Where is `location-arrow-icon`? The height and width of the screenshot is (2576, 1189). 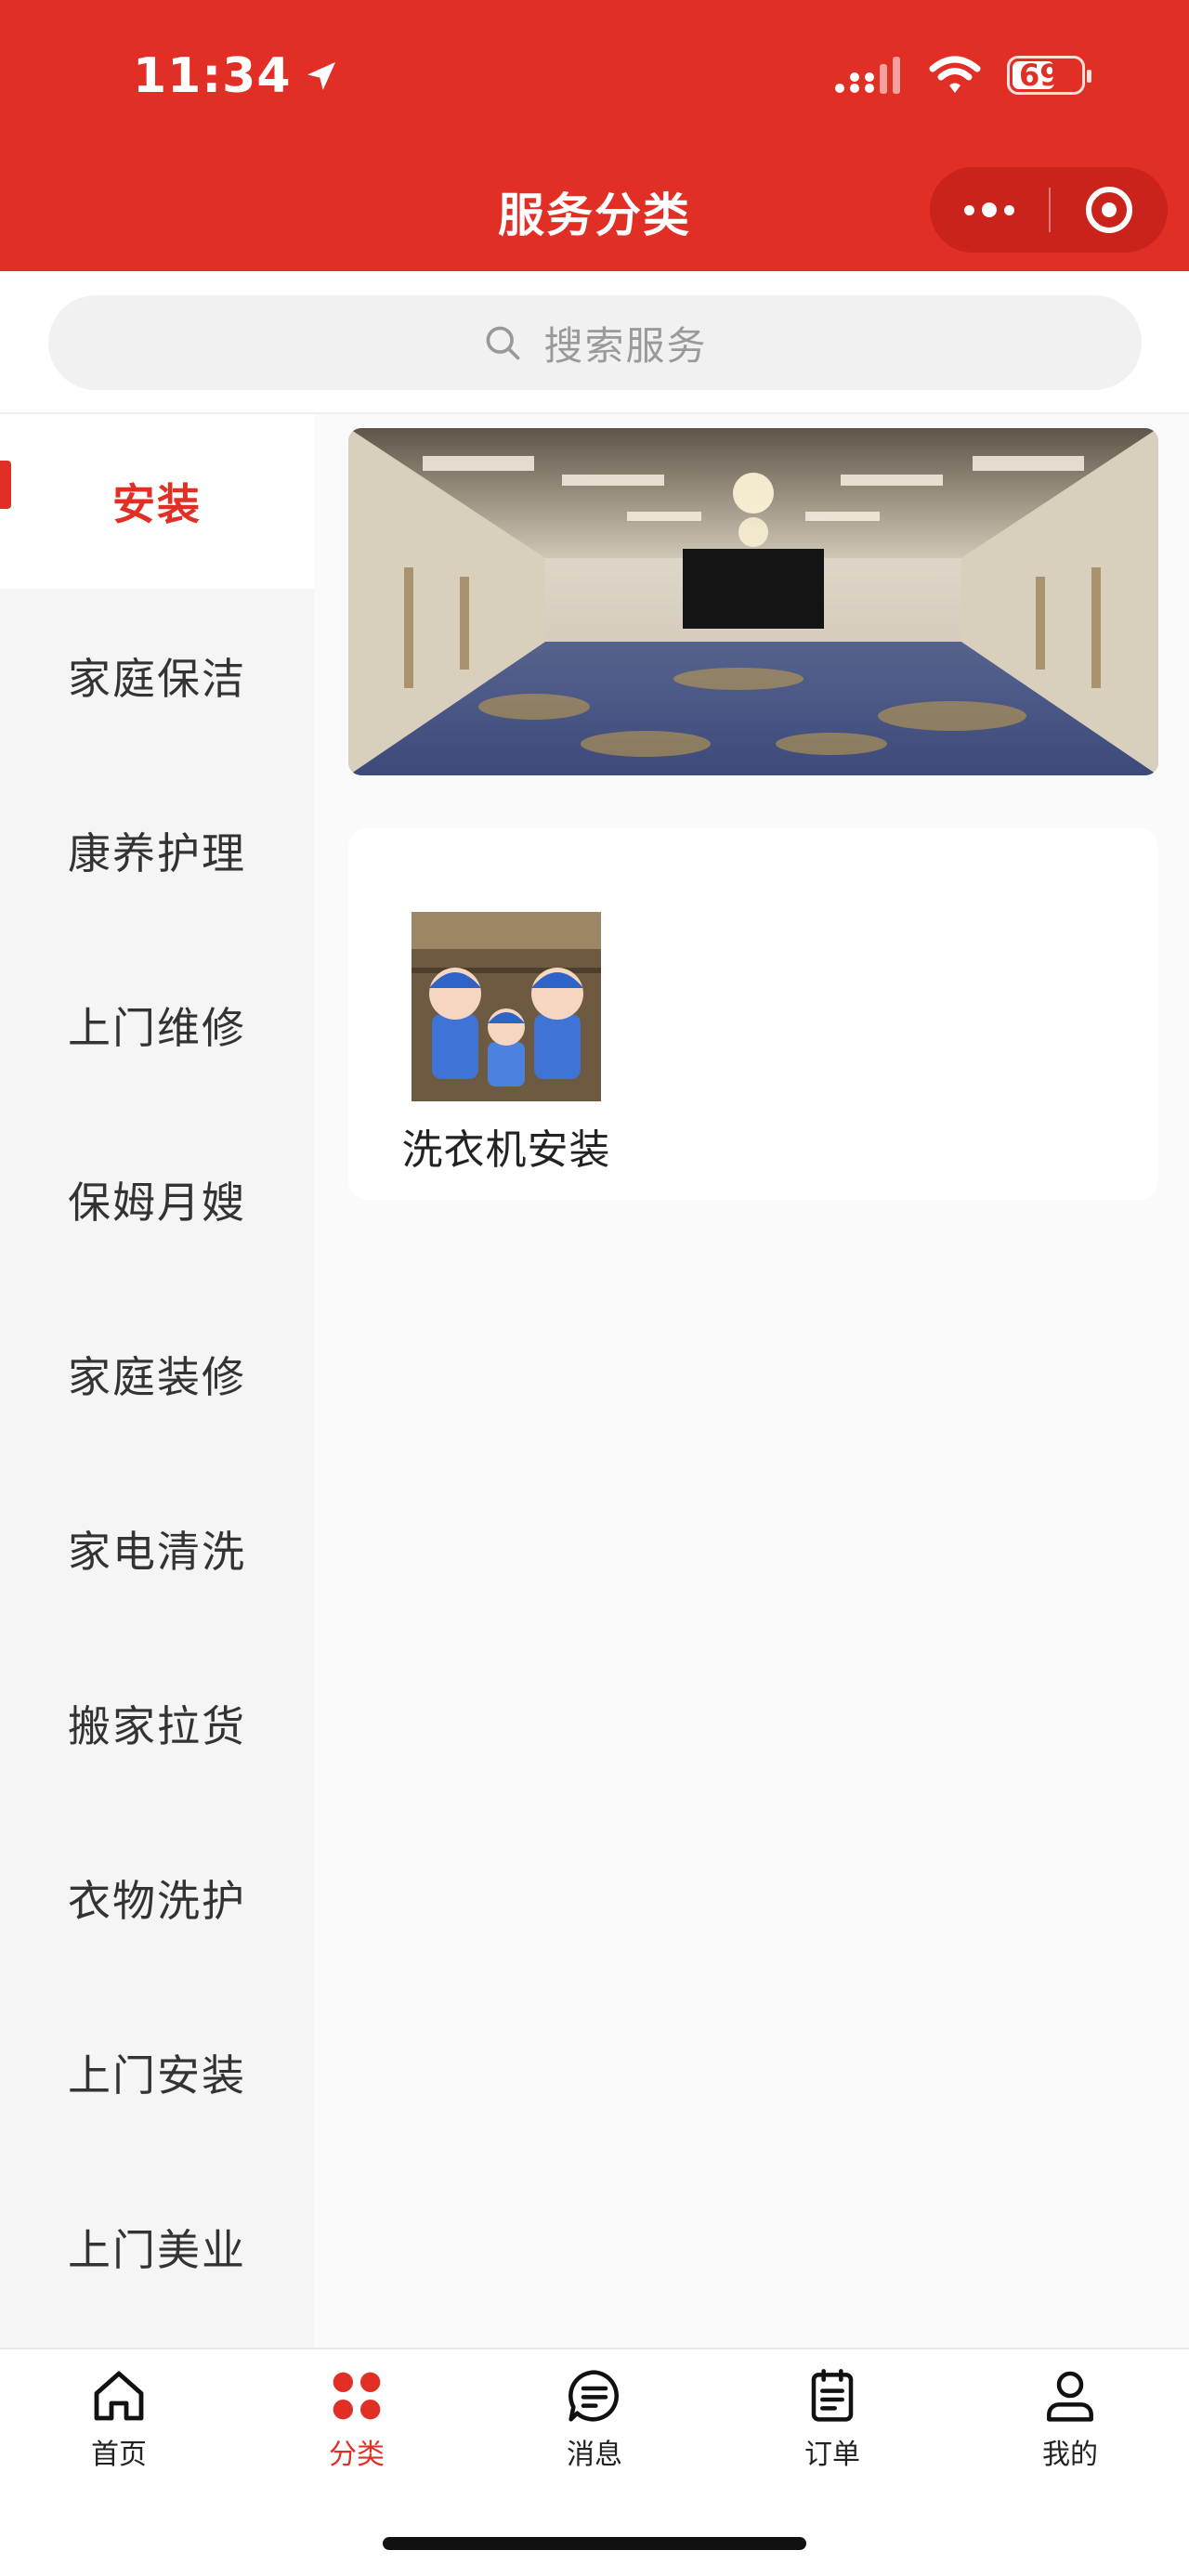
location-arrow-icon is located at coordinates (321, 76).